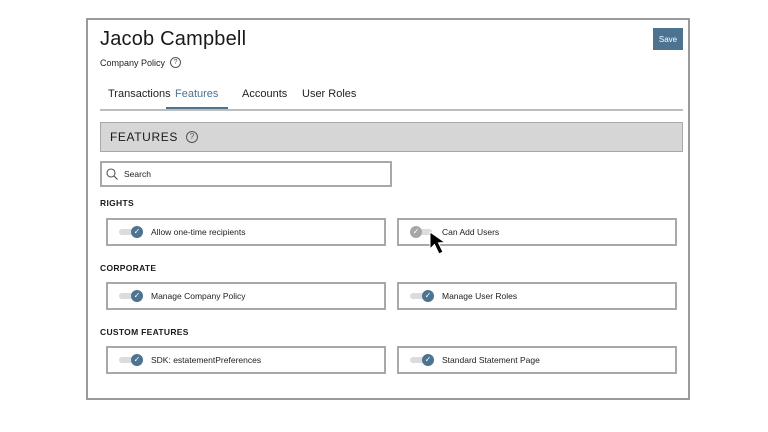 The width and height of the screenshot is (768, 432). I want to click on search-box, so click(246, 174).